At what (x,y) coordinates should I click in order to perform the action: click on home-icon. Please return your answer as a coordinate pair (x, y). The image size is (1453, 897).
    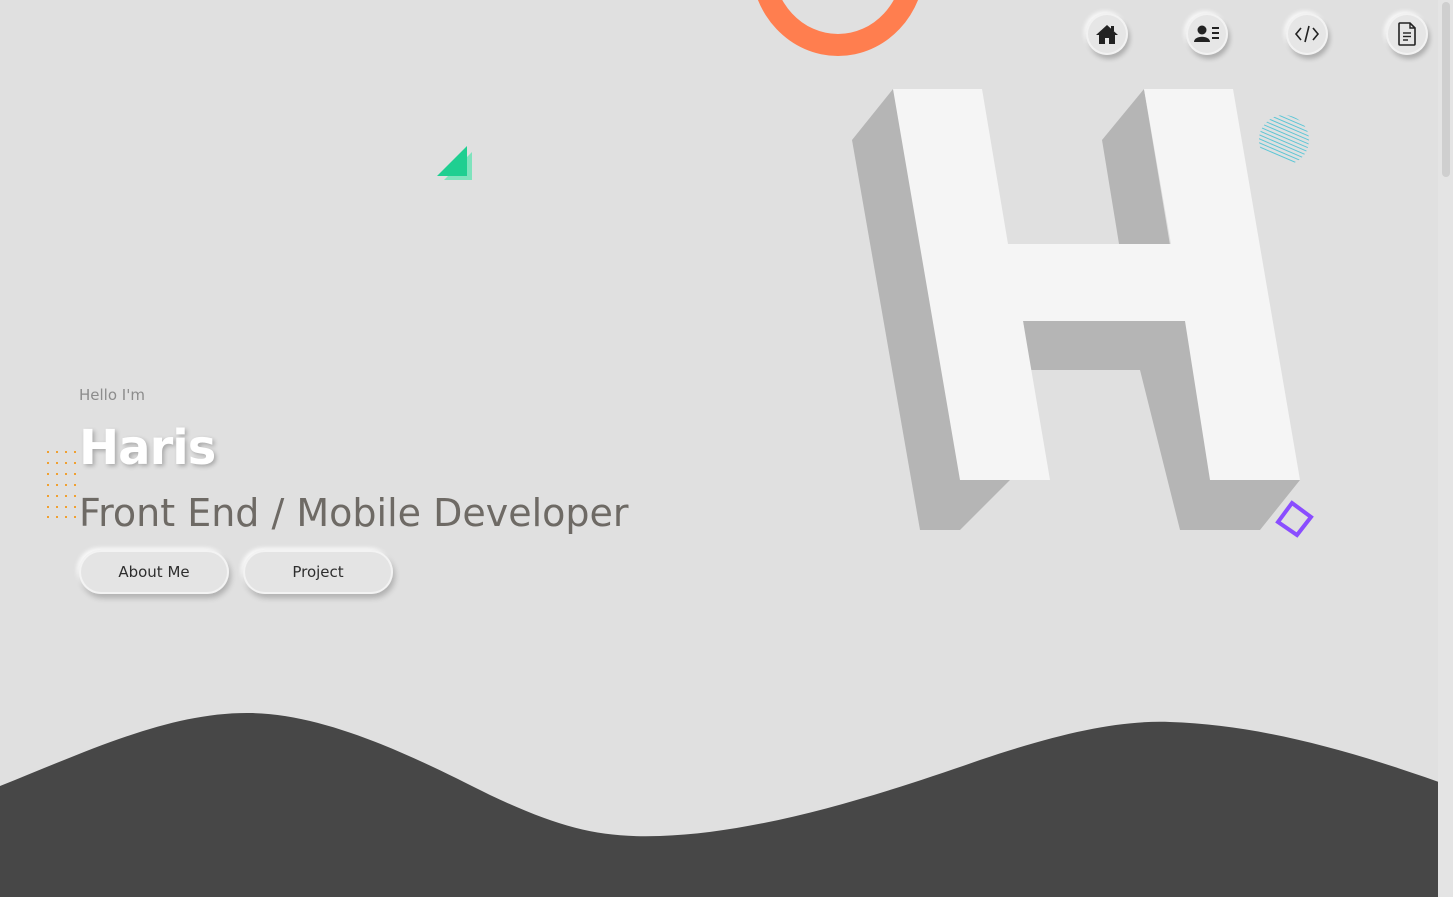
    Looking at the image, I should click on (1107, 34).